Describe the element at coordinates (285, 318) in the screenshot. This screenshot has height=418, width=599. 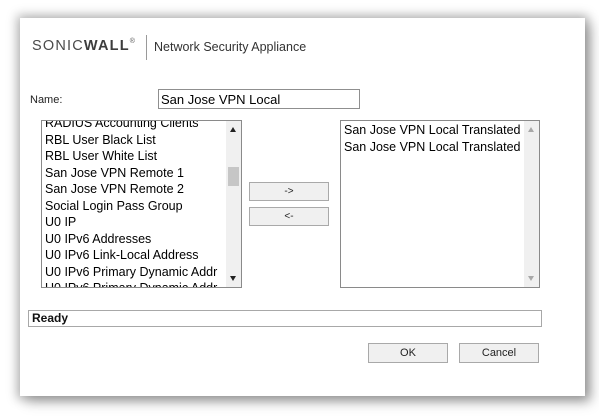
I see `status-bar: Ready` at that location.